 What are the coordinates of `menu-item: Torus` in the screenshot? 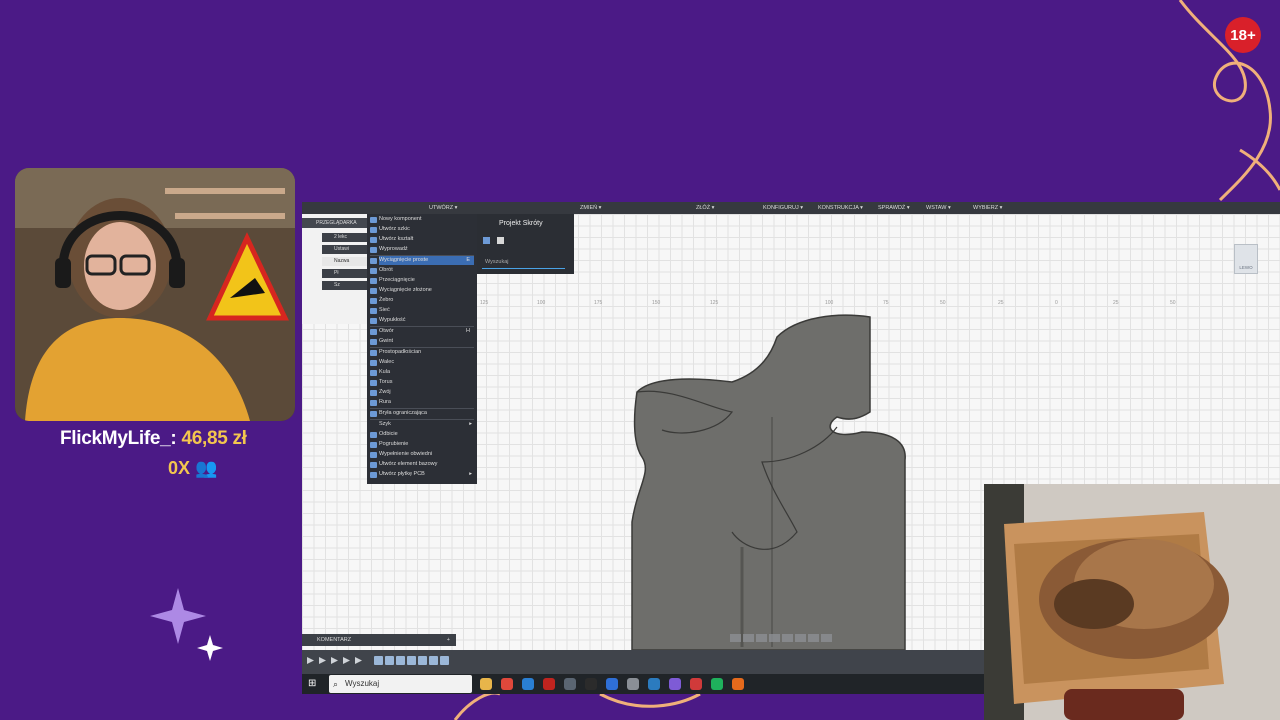 It's located at (385, 382).